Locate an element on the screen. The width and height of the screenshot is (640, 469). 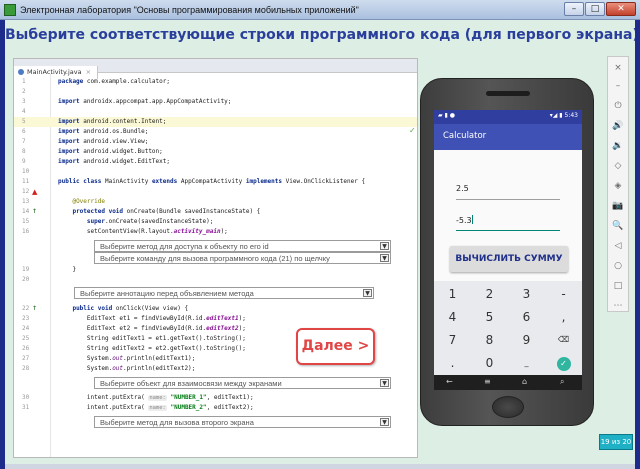
camera-icon: 📷 is located at coordinates (618, 206).